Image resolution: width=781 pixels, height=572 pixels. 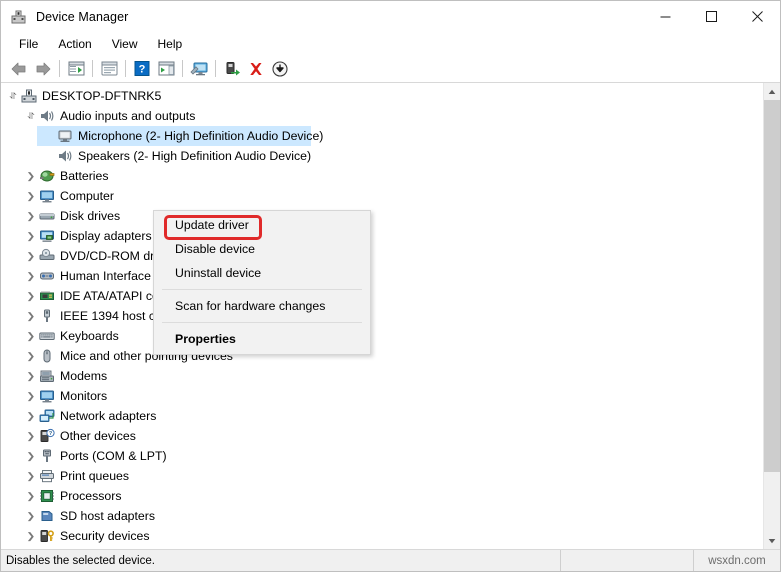 I want to click on menu-view: View, so click(x=125, y=44).